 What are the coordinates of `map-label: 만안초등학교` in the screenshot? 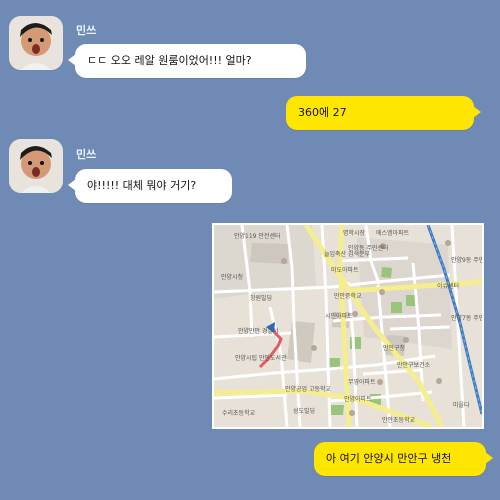 It's located at (399, 420).